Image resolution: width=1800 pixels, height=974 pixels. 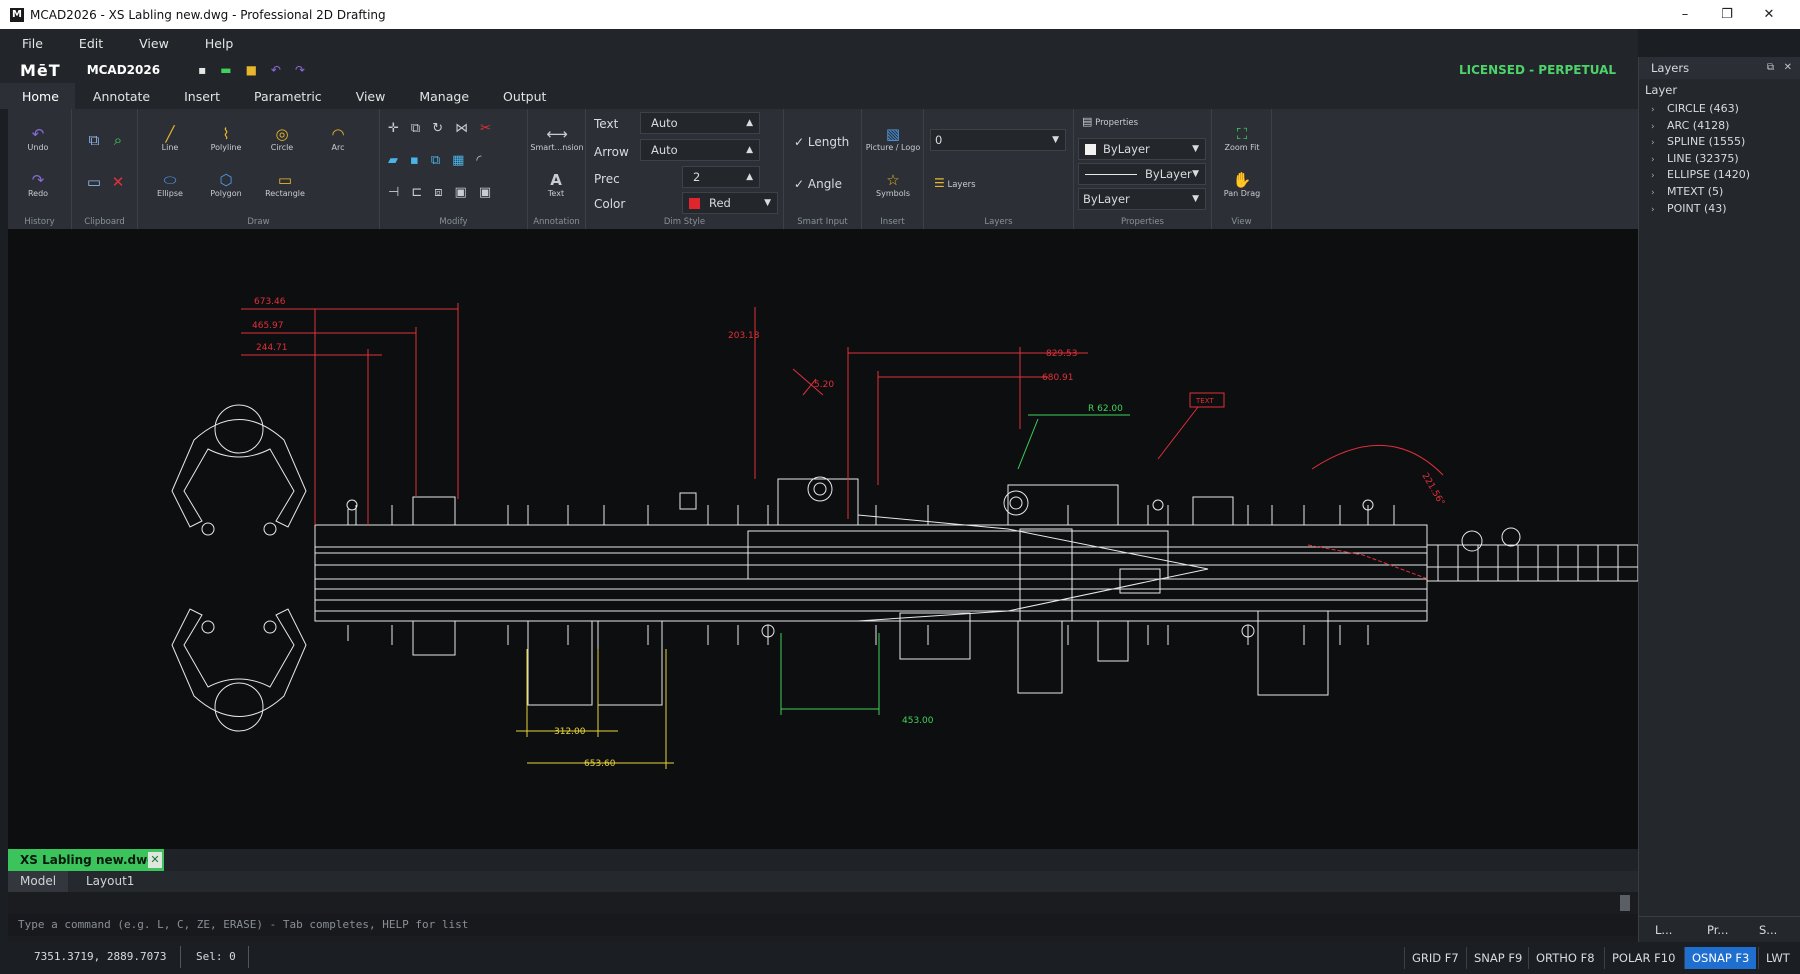 What do you see at coordinates (1685, 14) in the screenshot?
I see `minimize-button: –` at bounding box center [1685, 14].